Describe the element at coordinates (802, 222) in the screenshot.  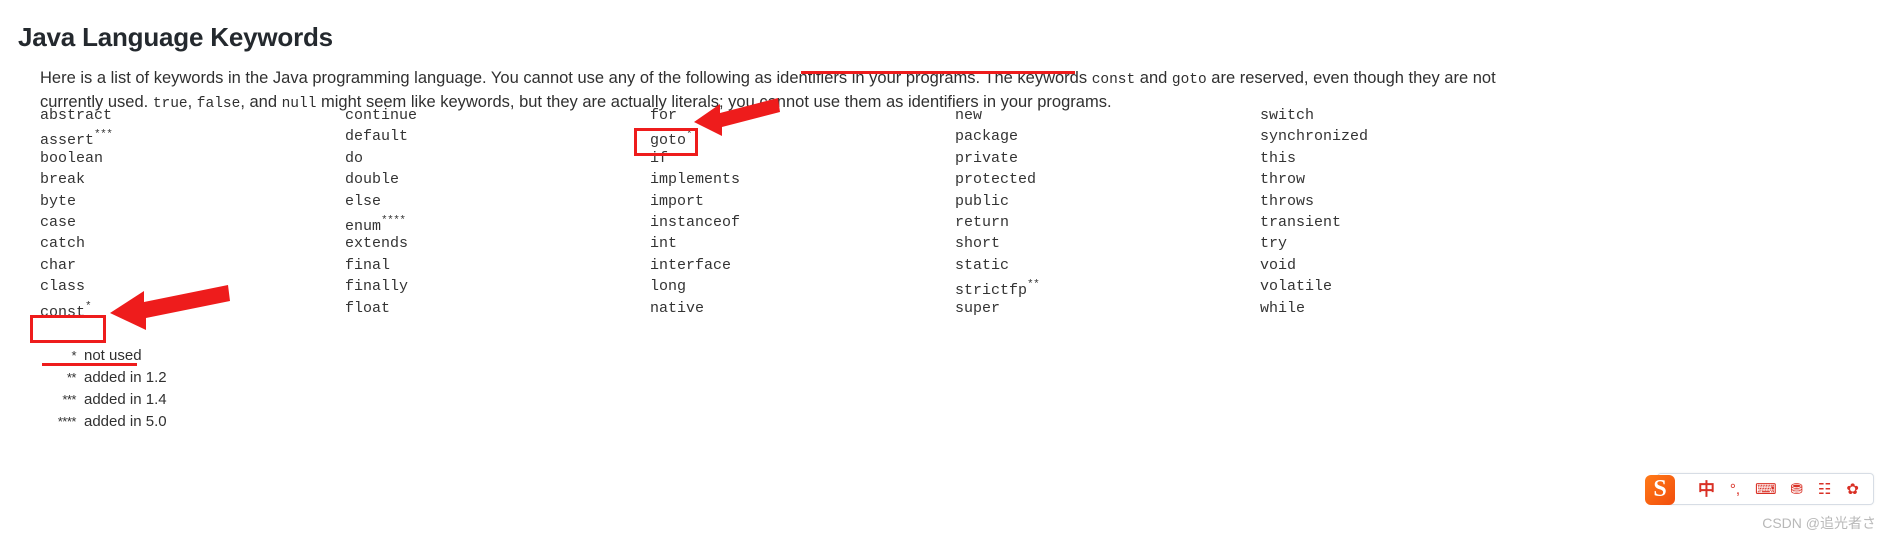
I see `keyword-instanceof: instanceof` at that location.